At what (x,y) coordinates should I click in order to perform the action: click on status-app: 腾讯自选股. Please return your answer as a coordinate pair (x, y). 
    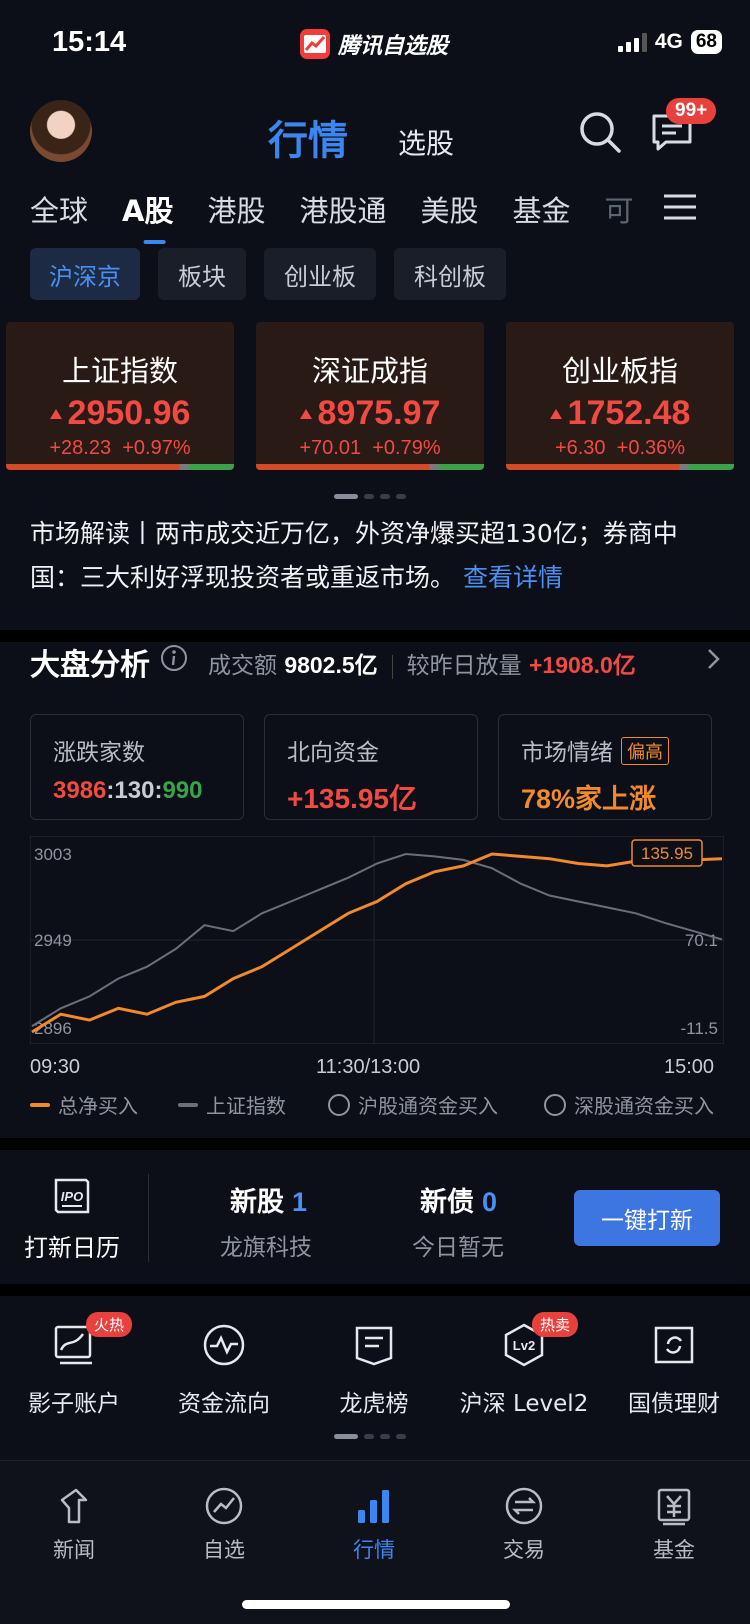
    Looking at the image, I should click on (374, 44).